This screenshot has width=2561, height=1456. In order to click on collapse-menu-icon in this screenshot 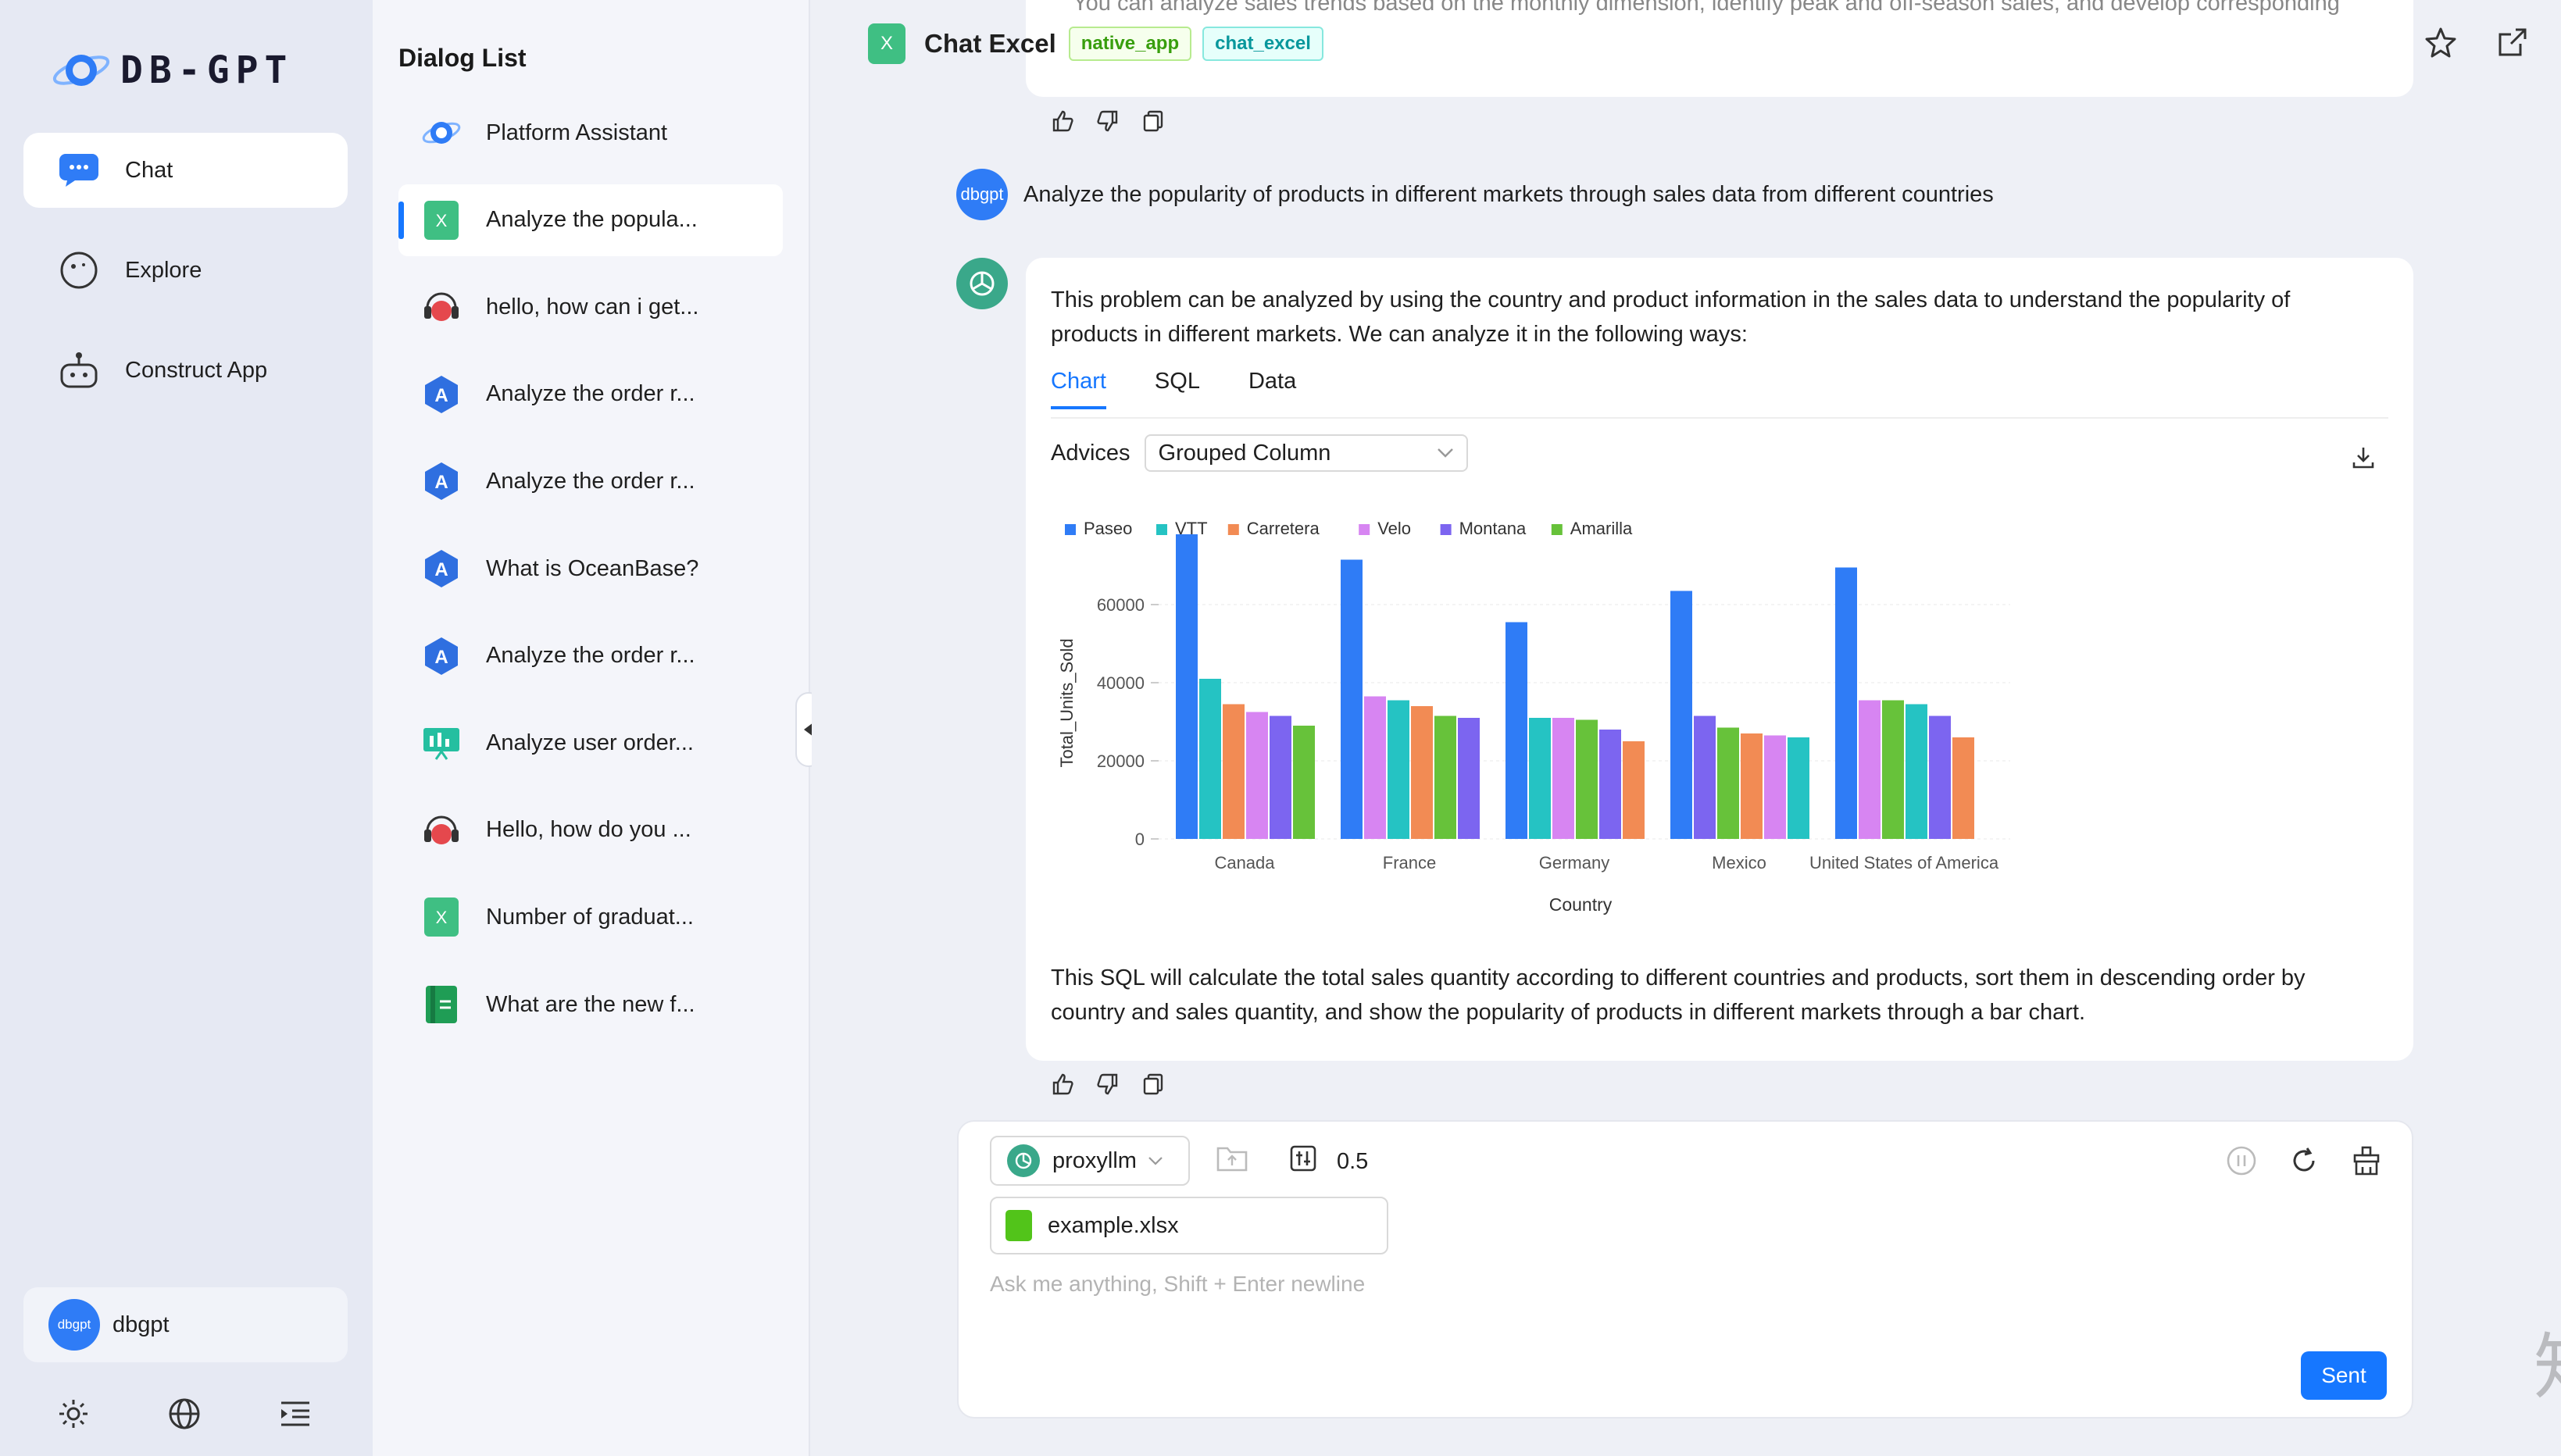, I will do `click(295, 1414)`.